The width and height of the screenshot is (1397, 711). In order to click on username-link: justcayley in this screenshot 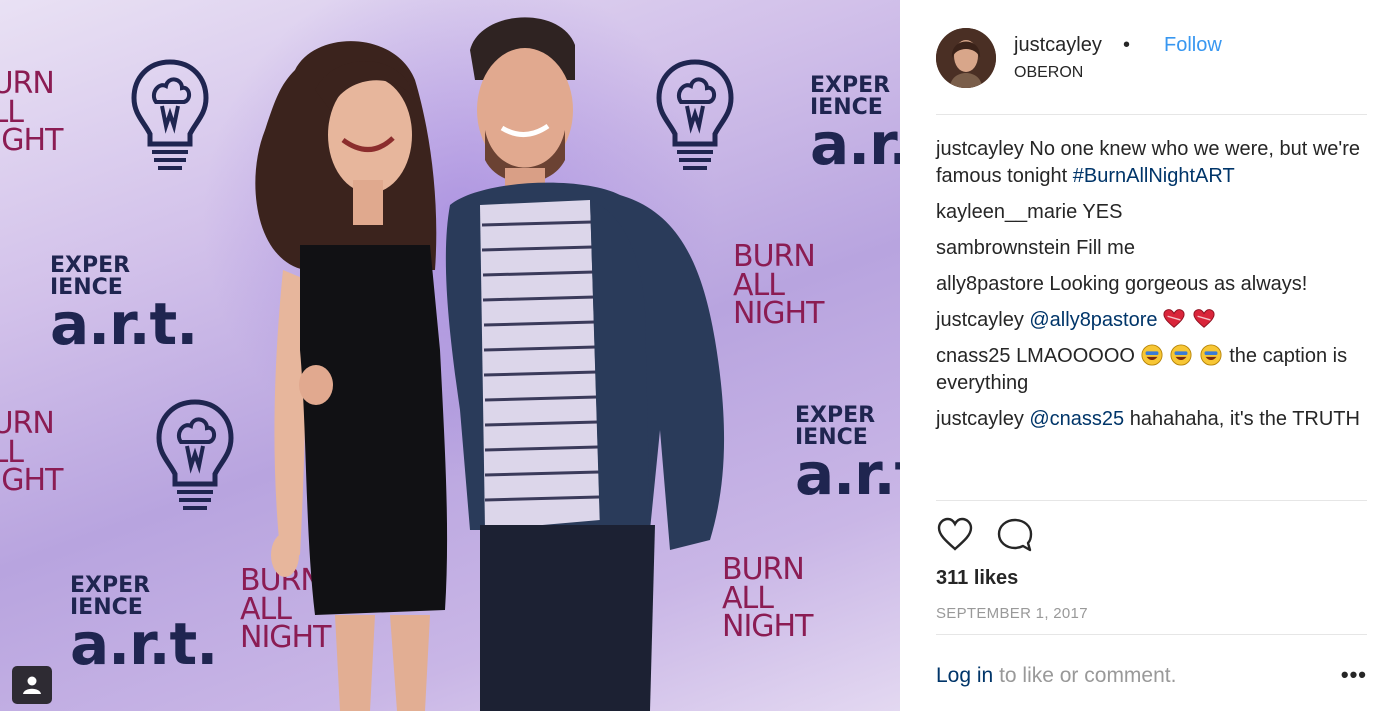, I will do `click(1058, 45)`.